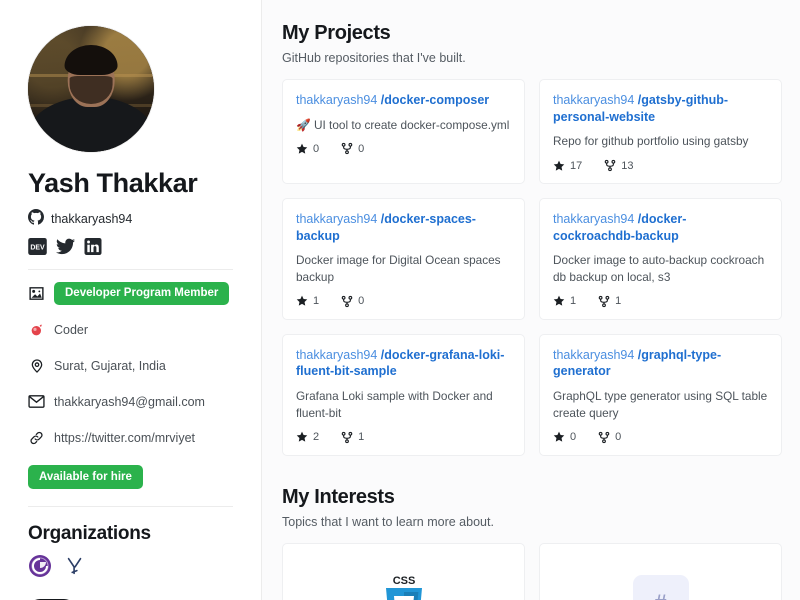 The height and width of the screenshot is (600, 800). What do you see at coordinates (567, 166) in the screenshot?
I see `stars-stat: 17` at bounding box center [567, 166].